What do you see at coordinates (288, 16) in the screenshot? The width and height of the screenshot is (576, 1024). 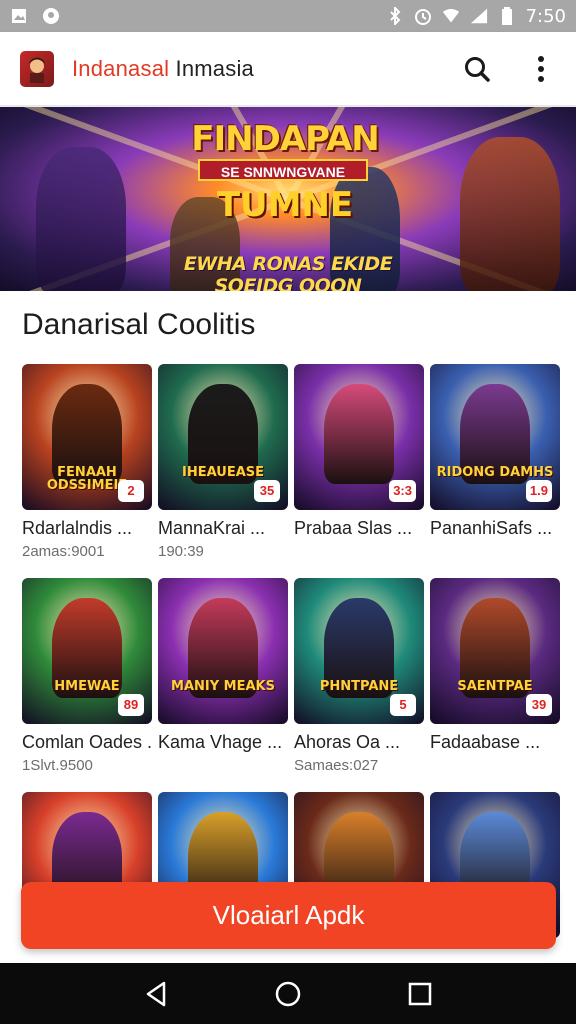 I see `status-bar: 7:50` at bounding box center [288, 16].